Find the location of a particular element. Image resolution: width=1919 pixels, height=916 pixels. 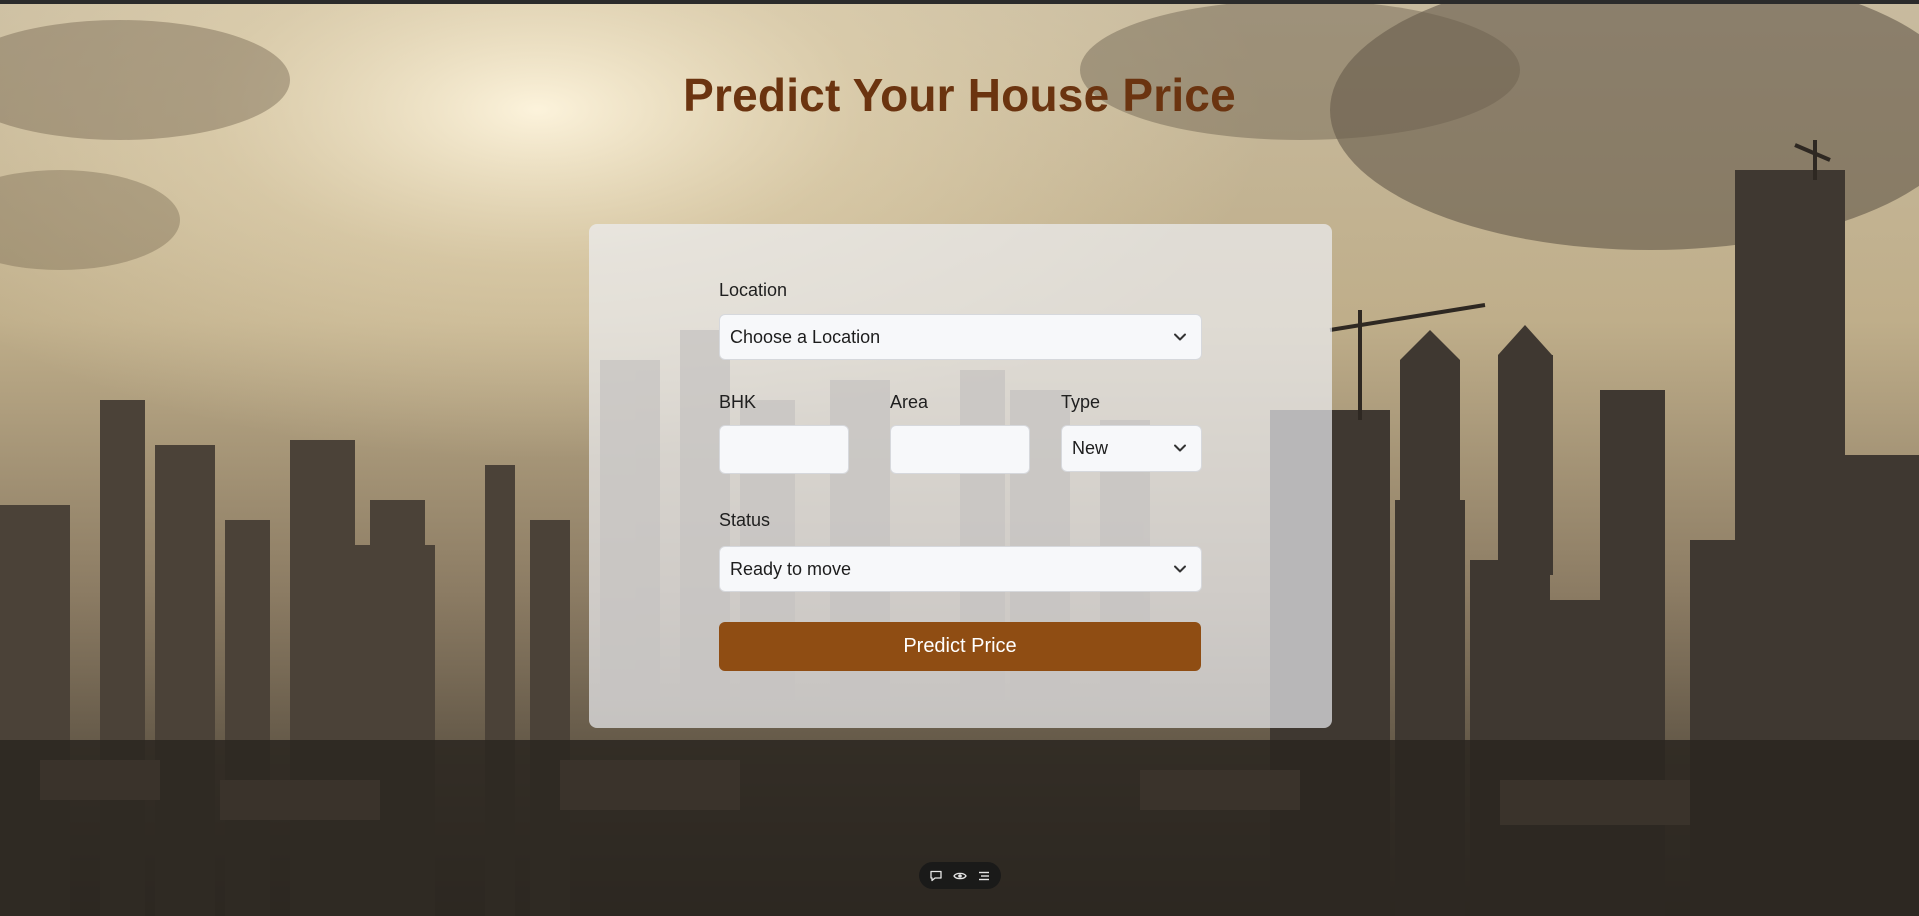

top-edge-strip is located at coordinates (959, 2).